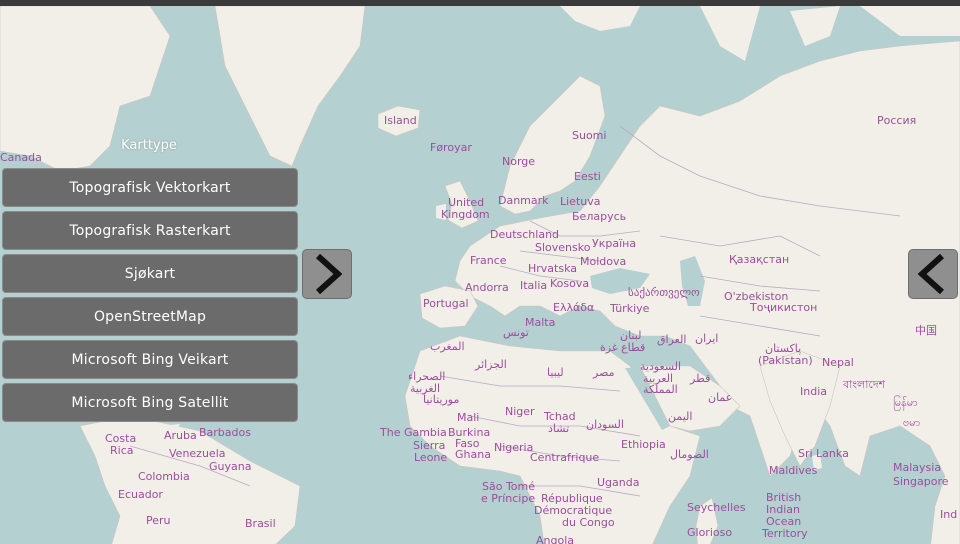 Image resolution: width=960 pixels, height=544 pixels. I want to click on map-label: Suomi, so click(589, 135).